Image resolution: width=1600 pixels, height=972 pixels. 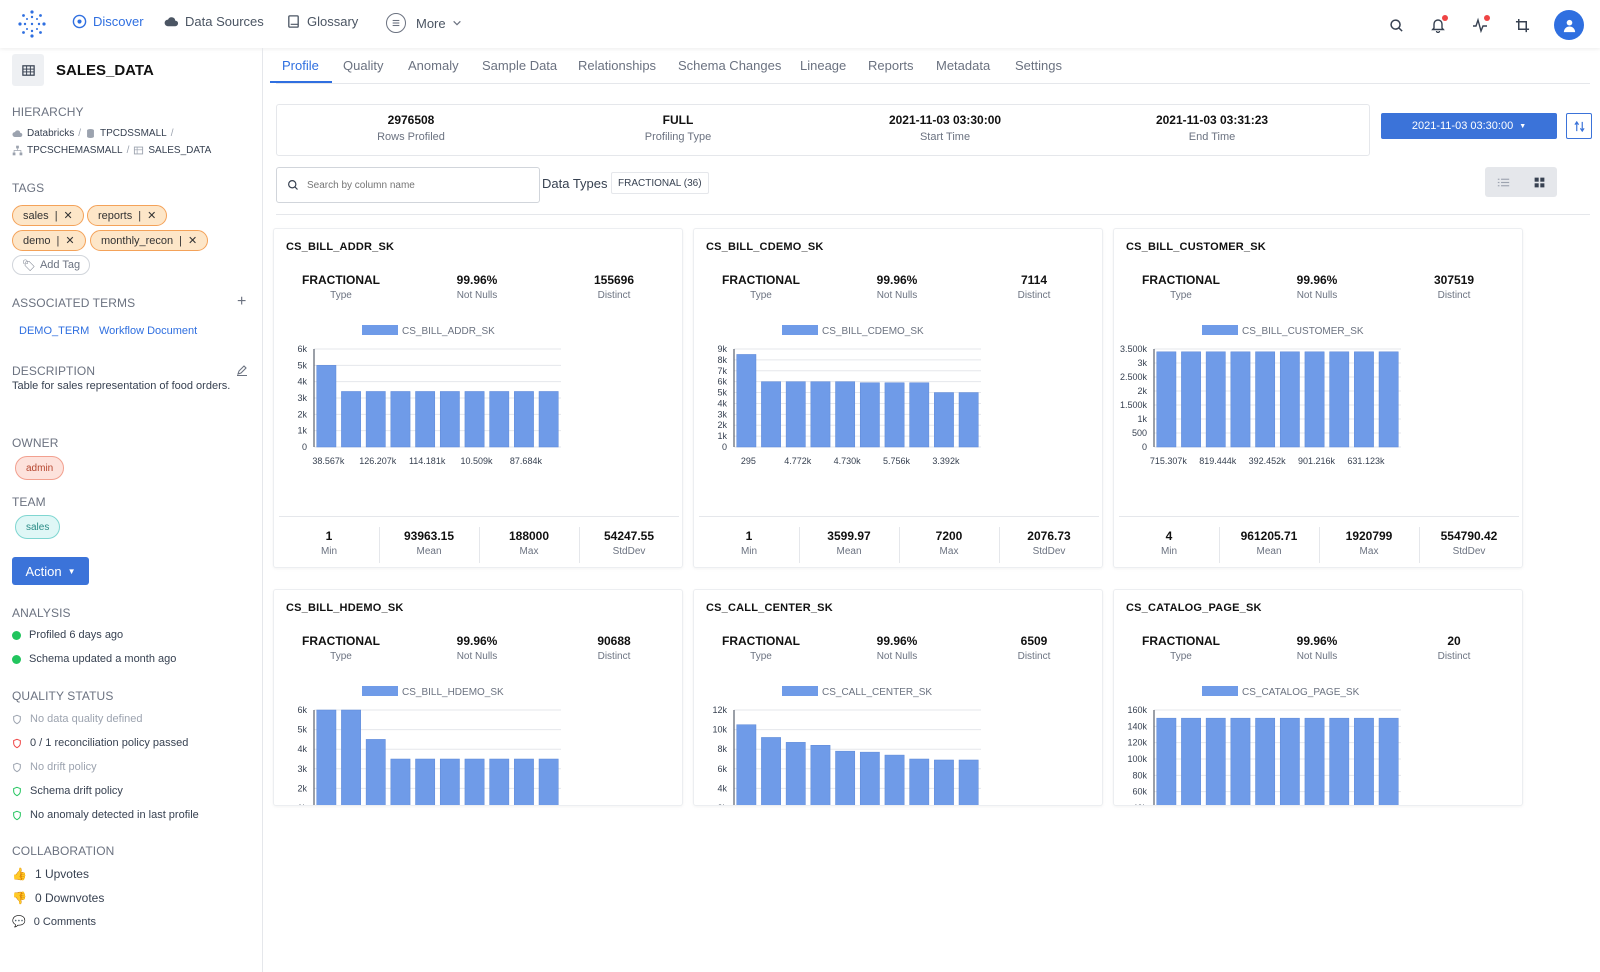 I want to click on tab-metadata: Metadata, so click(x=963, y=65).